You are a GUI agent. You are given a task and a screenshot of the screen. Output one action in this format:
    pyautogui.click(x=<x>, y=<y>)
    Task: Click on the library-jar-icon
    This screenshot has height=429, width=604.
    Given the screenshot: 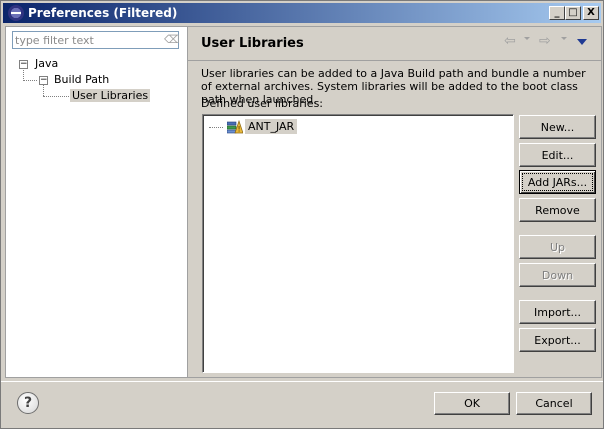 What is the action you would take?
    pyautogui.click(x=235, y=127)
    